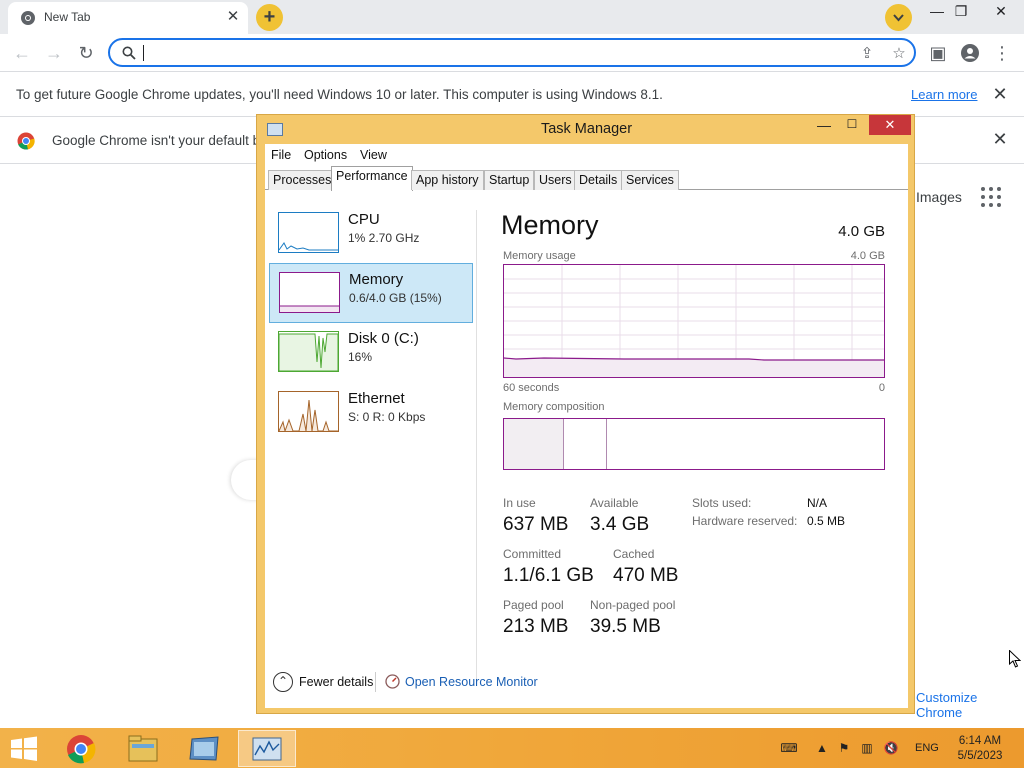 The width and height of the screenshot is (1024, 768). I want to click on committed-label: Committed, so click(532, 554).